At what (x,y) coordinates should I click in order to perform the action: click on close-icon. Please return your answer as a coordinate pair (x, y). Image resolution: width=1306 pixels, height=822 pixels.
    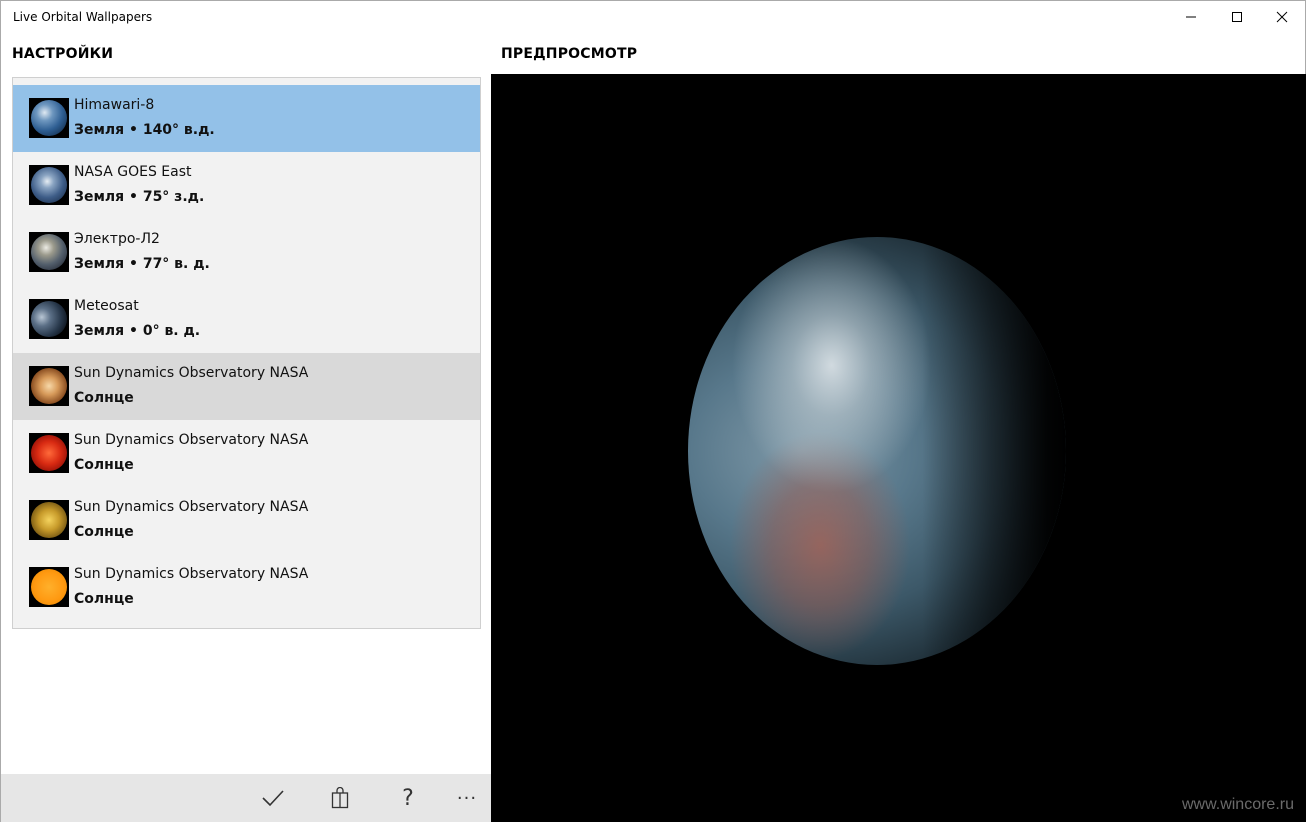
    Looking at the image, I should click on (1282, 17).